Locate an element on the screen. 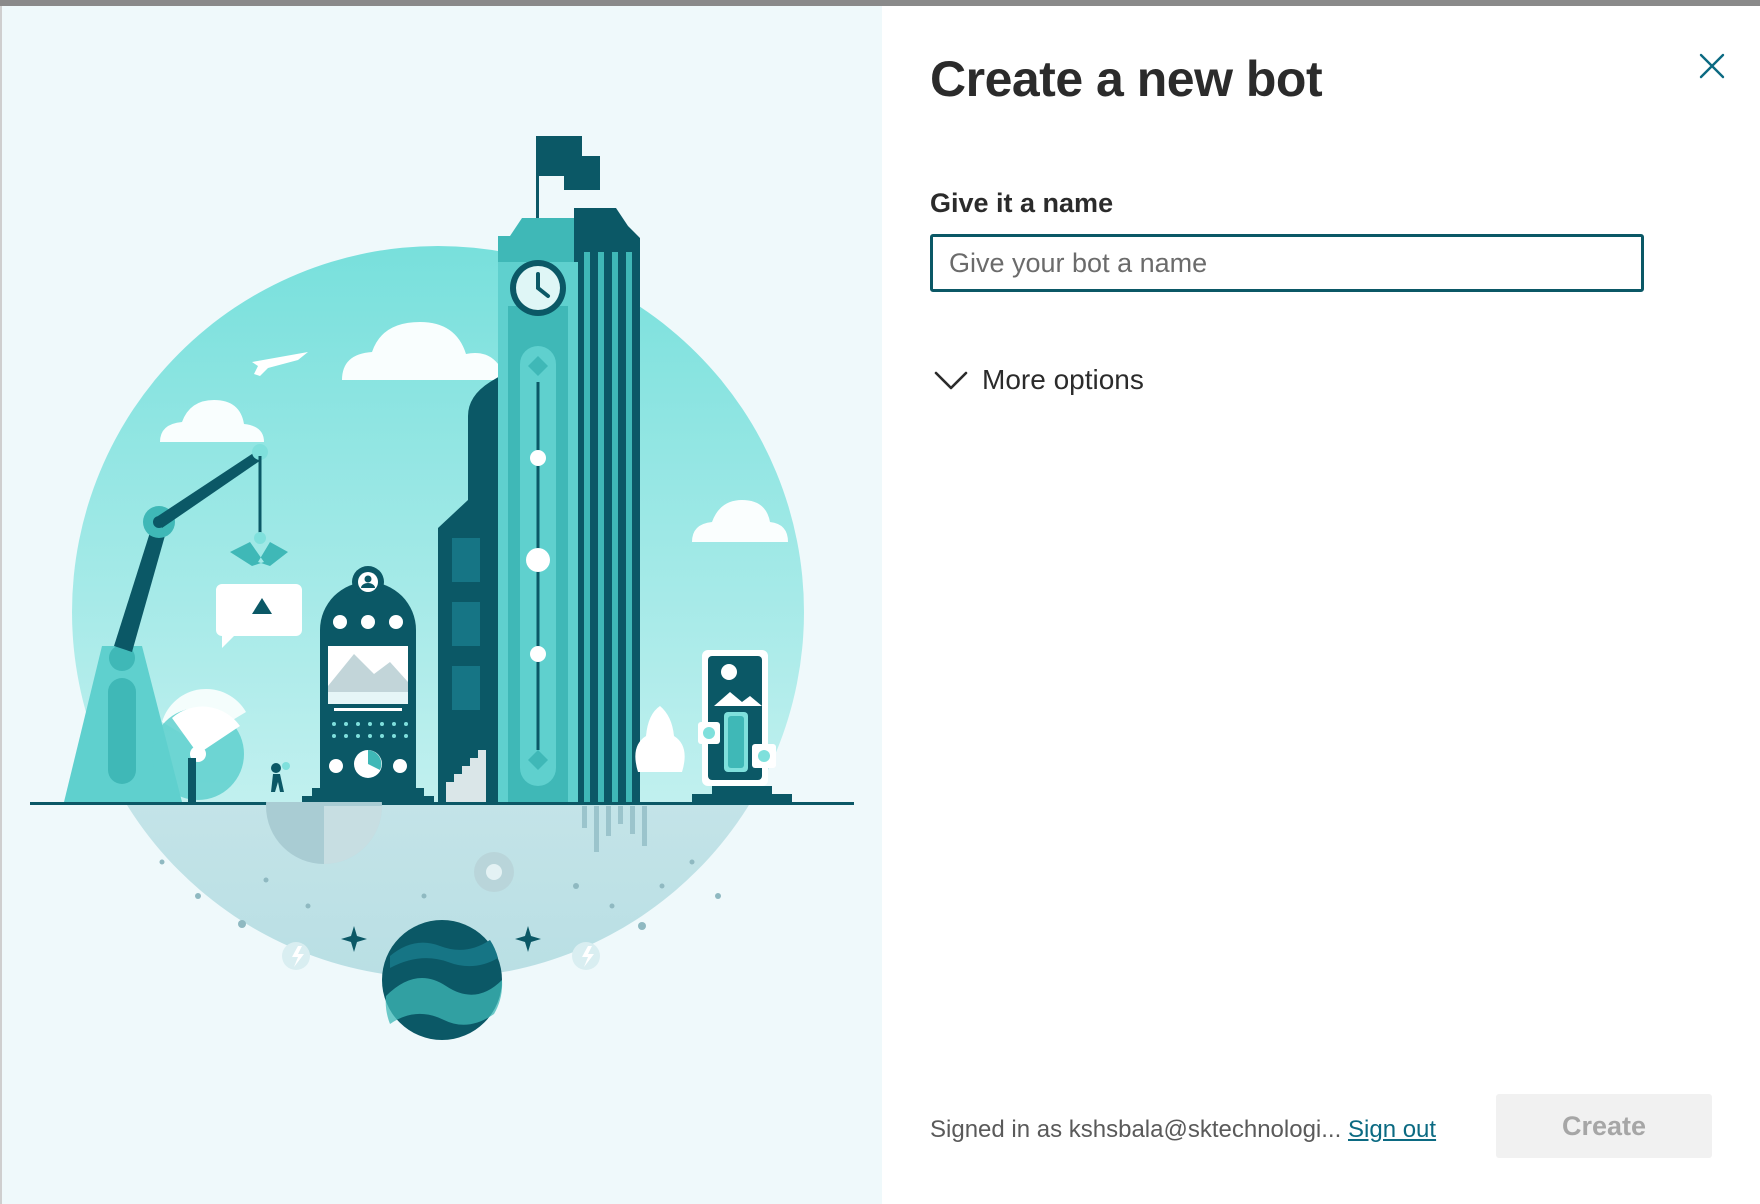  bot-name-label: Give it a name is located at coordinates (1022, 203).